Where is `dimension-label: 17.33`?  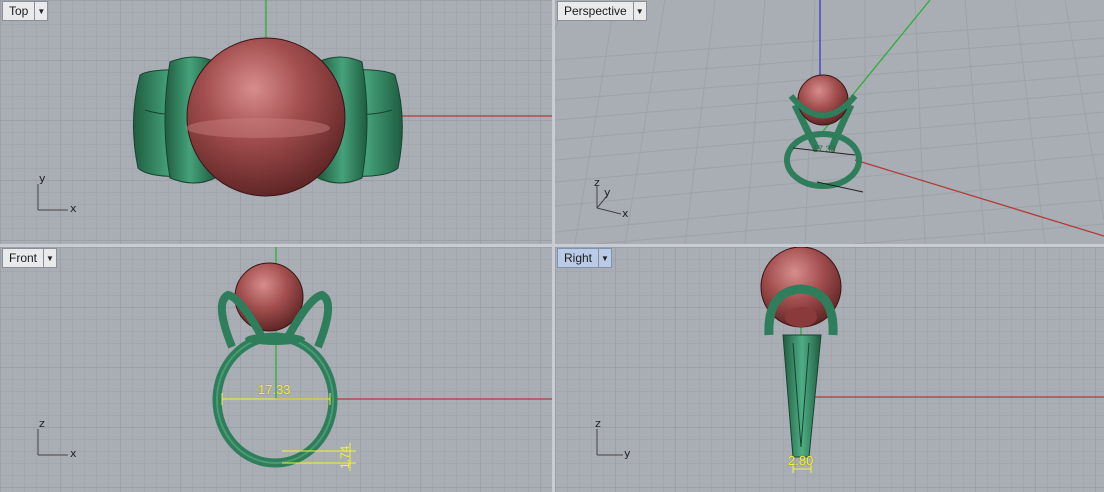
dimension-label: 17.33 is located at coordinates (824, 149).